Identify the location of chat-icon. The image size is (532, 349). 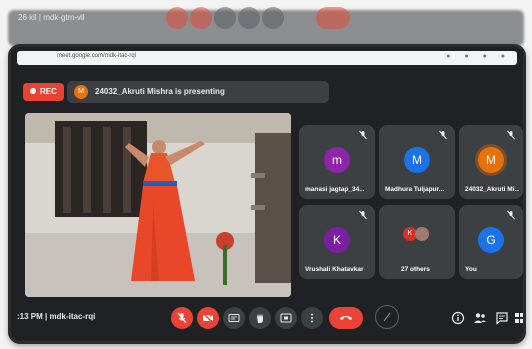
(502, 318).